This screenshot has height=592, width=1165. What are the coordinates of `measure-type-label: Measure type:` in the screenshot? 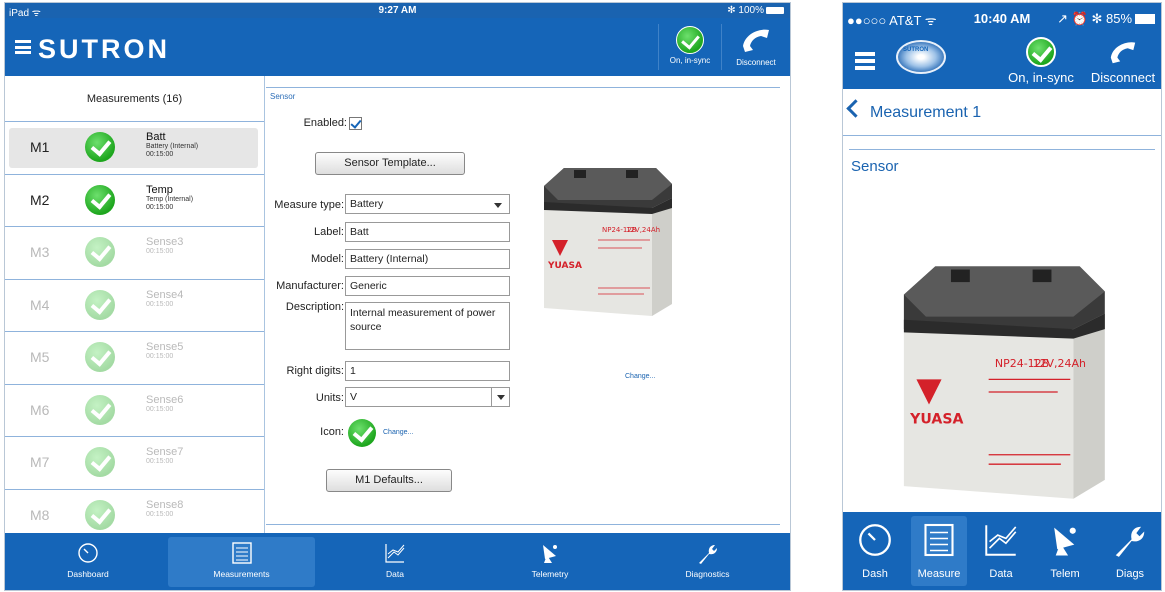 It's located at (309, 205).